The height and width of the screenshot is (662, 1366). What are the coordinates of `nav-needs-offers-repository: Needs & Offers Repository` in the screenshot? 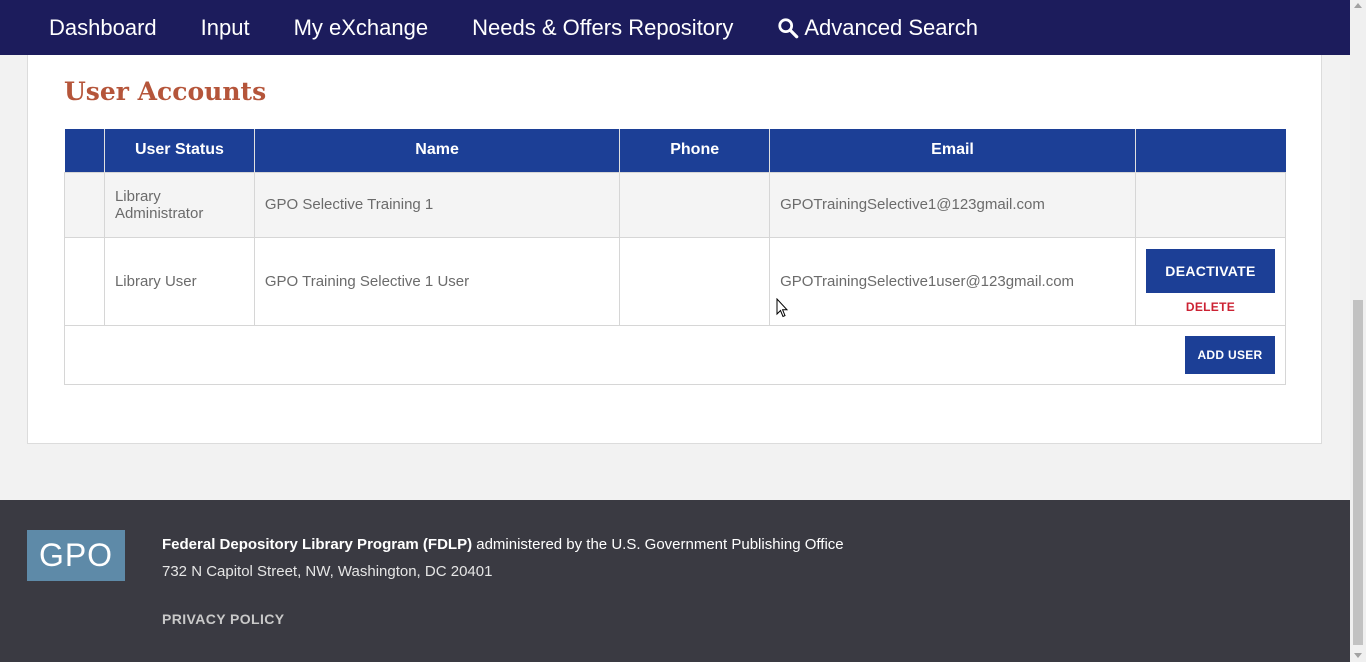 It's located at (602, 28).